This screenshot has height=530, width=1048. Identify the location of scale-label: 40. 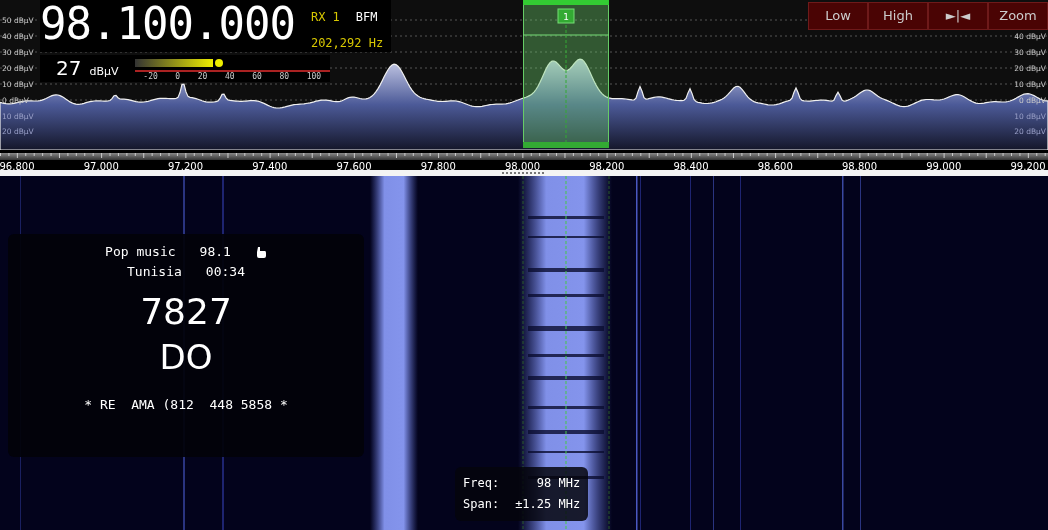
(230, 77).